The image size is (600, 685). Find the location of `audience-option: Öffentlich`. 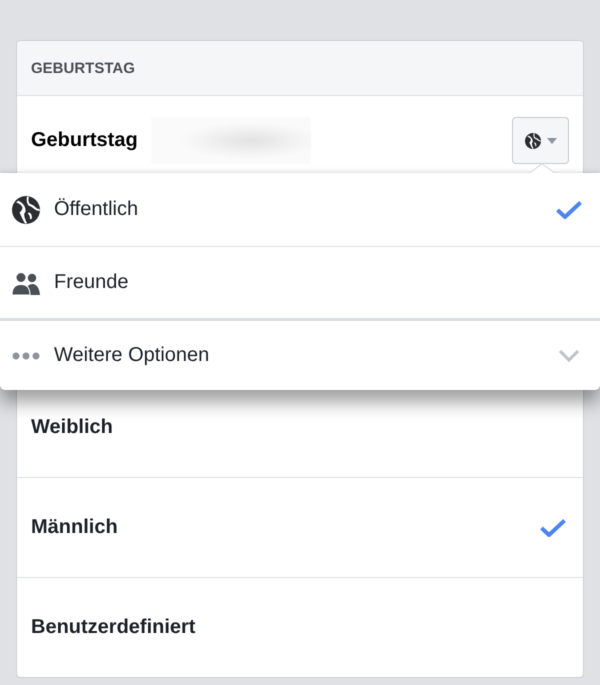

audience-option: Öffentlich is located at coordinates (300, 209).